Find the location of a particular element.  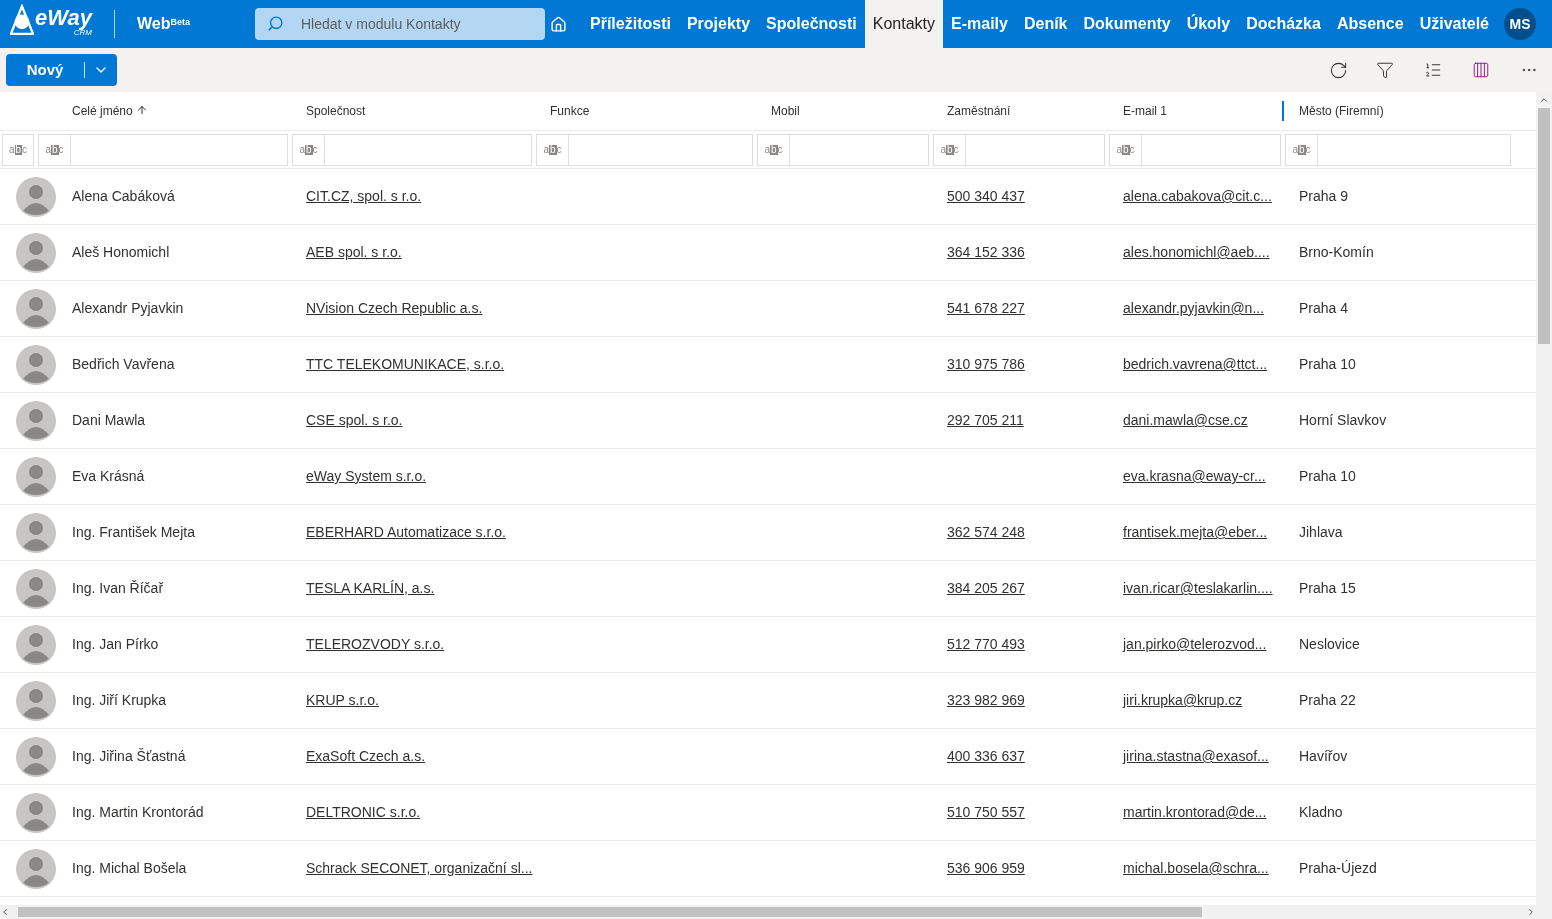

city-text: Praha 4 is located at coordinates (1324, 308).